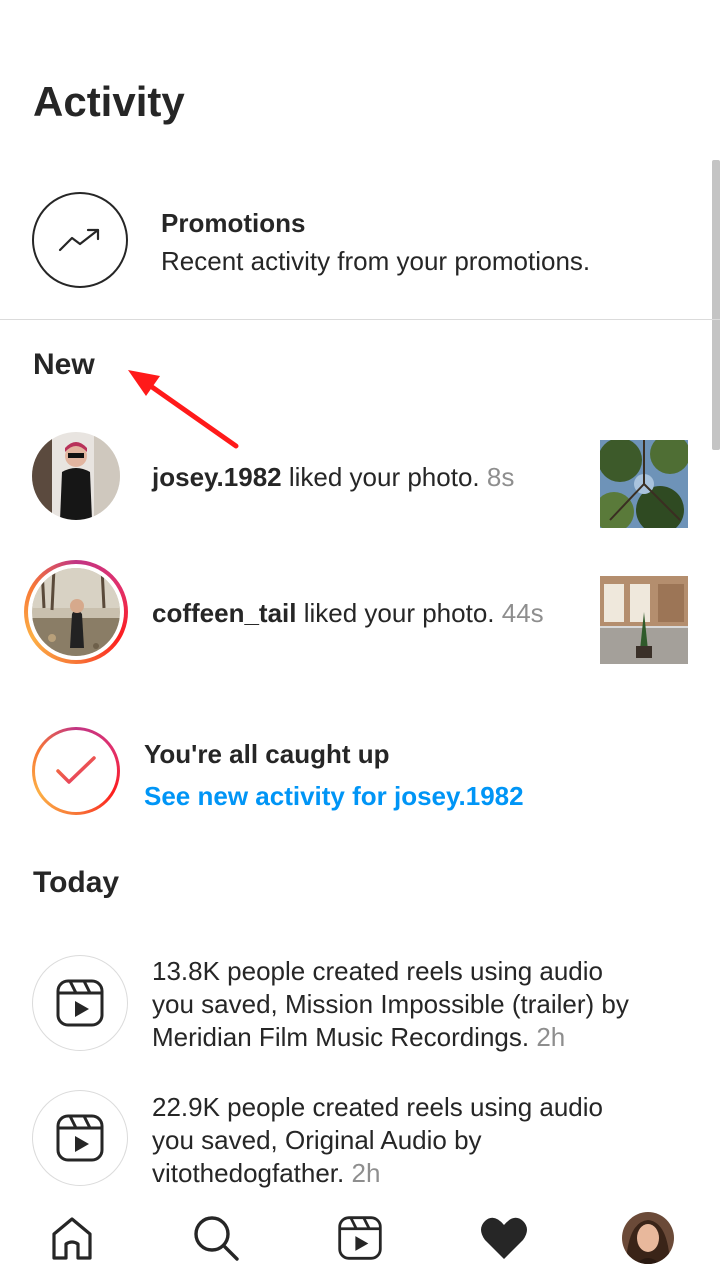  Describe the element at coordinates (504, 1238) in the screenshot. I see `heart-icon` at that location.